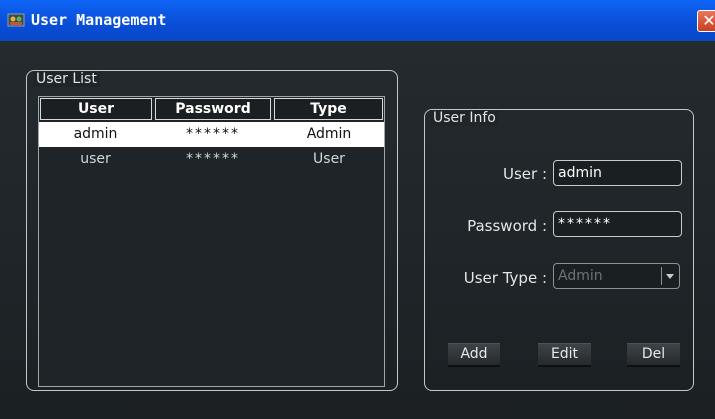 The image size is (715, 419). I want to click on column-header-type: Type, so click(328, 109).